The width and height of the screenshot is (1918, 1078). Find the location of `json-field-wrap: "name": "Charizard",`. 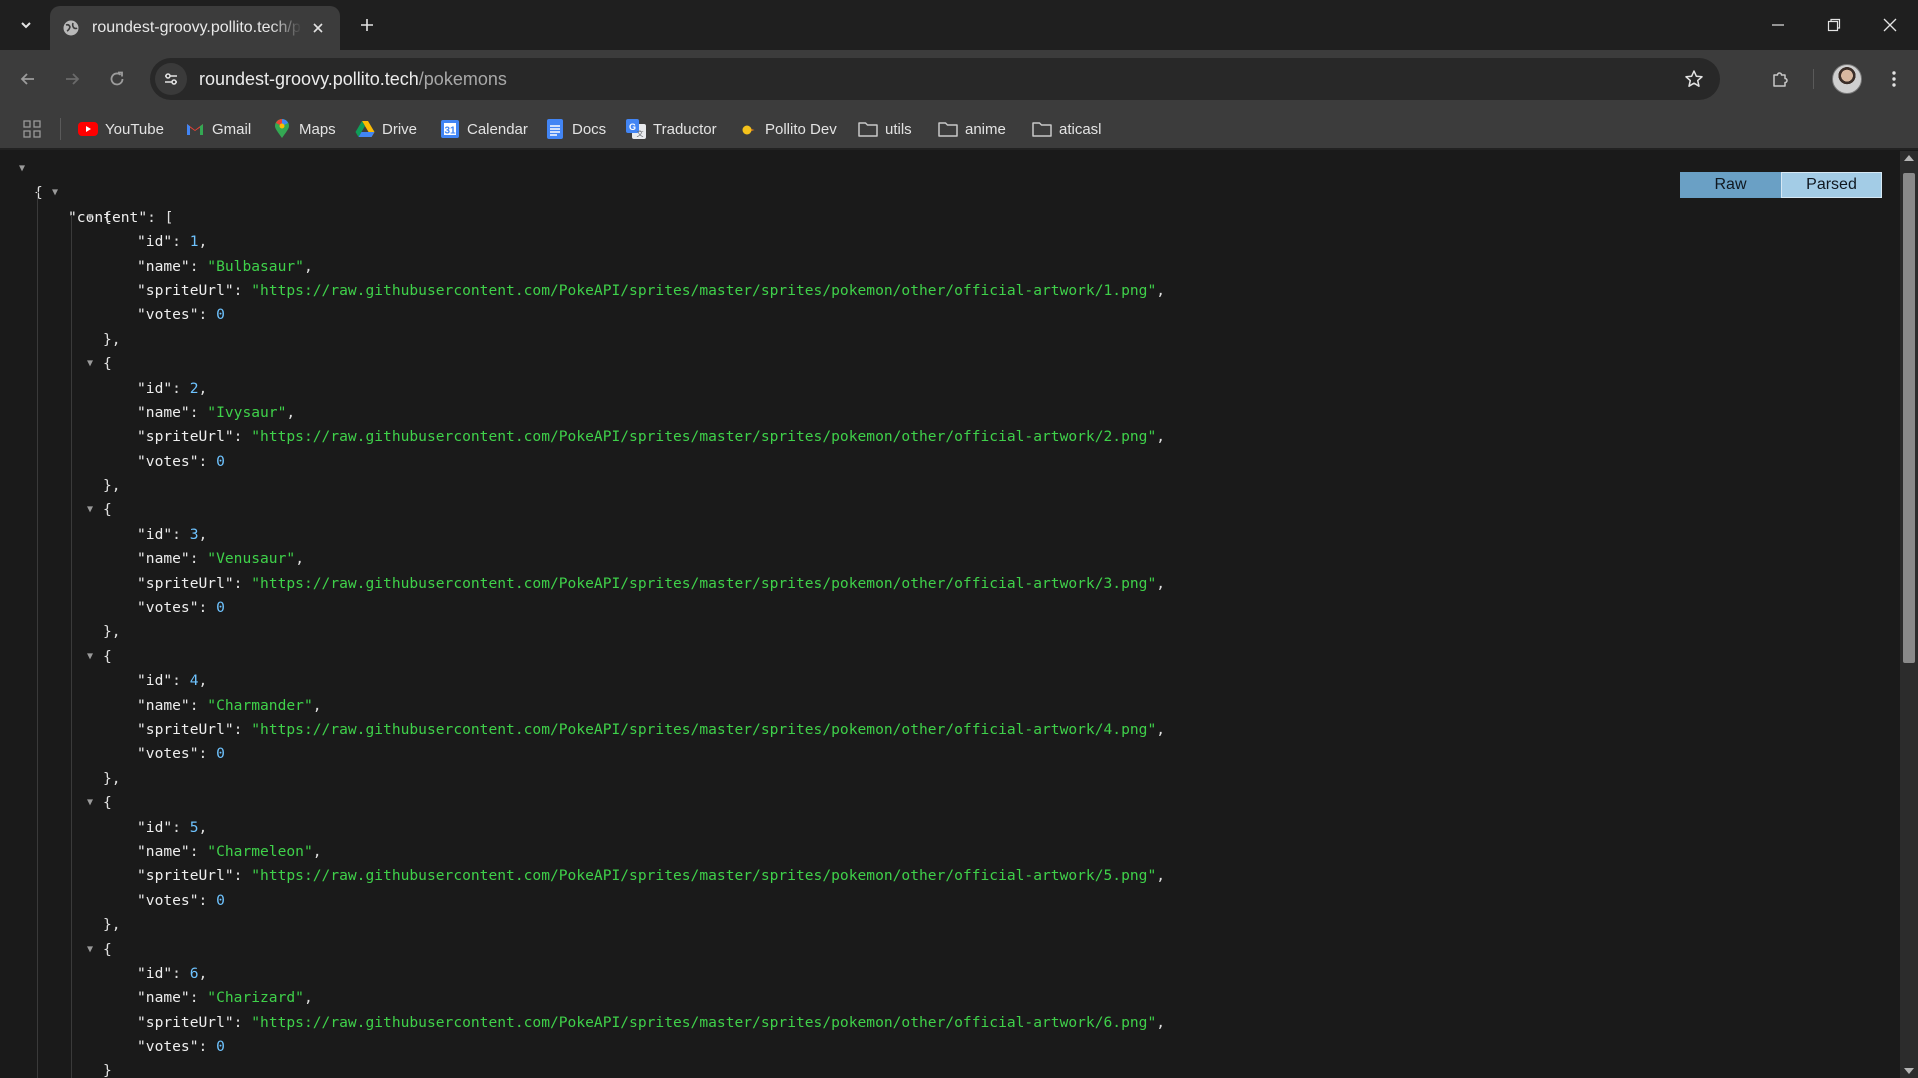

json-field-wrap: "name": "Charizard", is located at coordinates (225, 998).